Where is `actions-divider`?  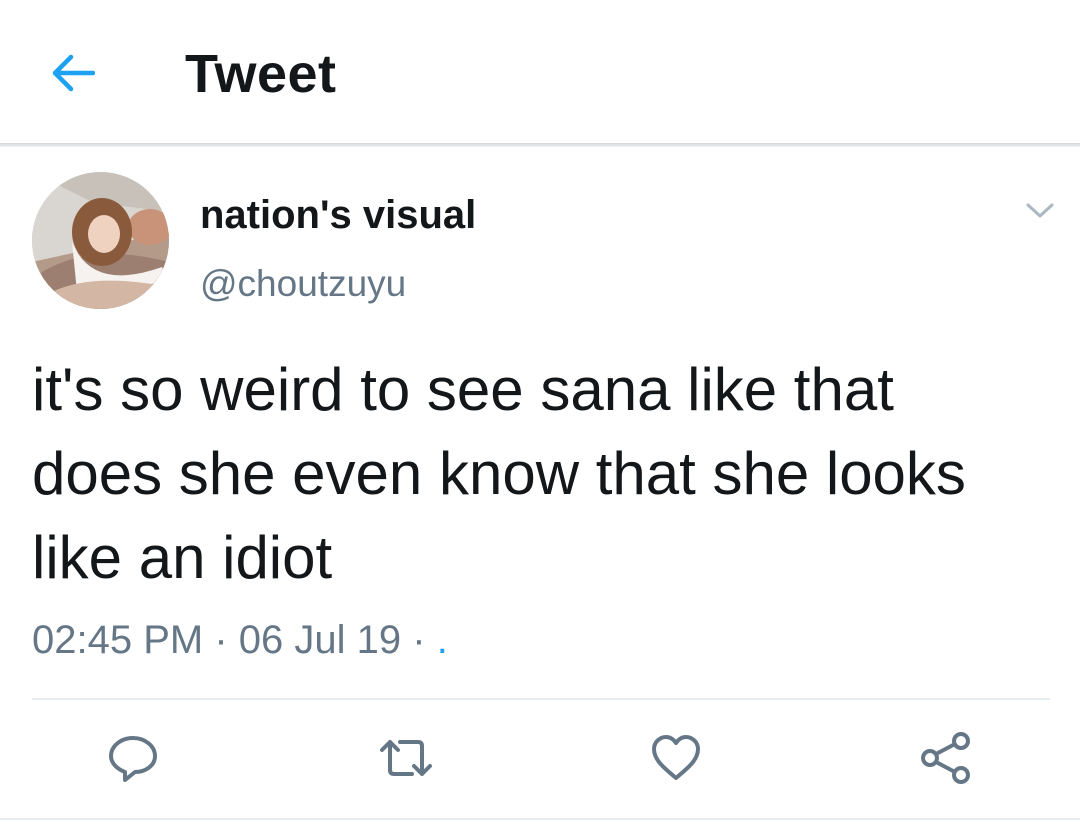 actions-divider is located at coordinates (541, 699).